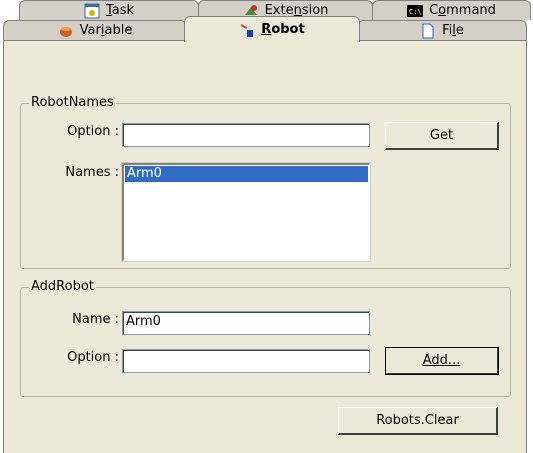 This screenshot has width=533, height=453. What do you see at coordinates (246, 323) in the screenshot?
I see `add-robot-name-input: Arm0` at bounding box center [246, 323].